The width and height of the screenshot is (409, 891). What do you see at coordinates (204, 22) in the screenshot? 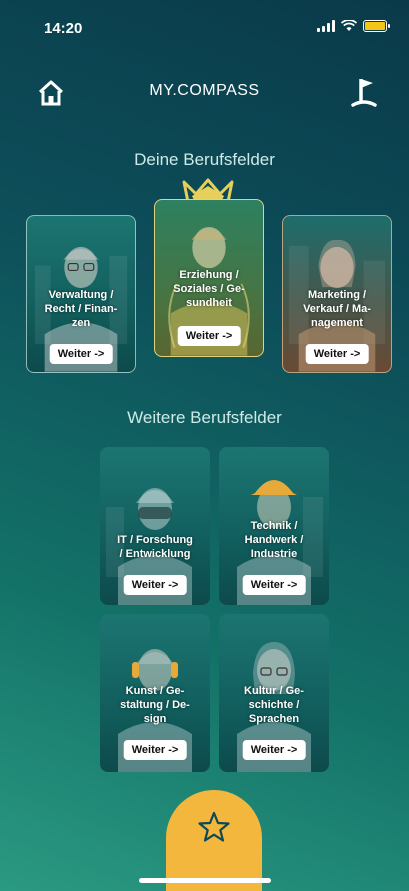
I see `status-bar: 14:20` at bounding box center [204, 22].